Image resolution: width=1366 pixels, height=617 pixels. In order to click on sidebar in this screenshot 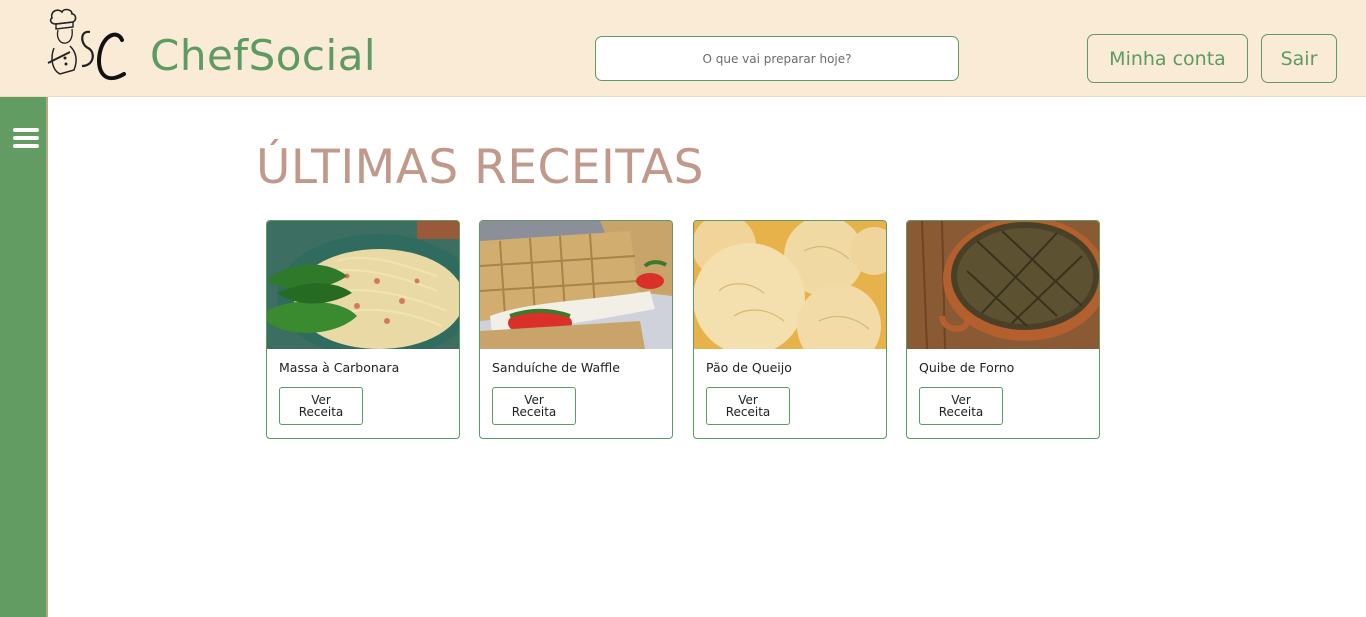, I will do `click(24, 357)`.